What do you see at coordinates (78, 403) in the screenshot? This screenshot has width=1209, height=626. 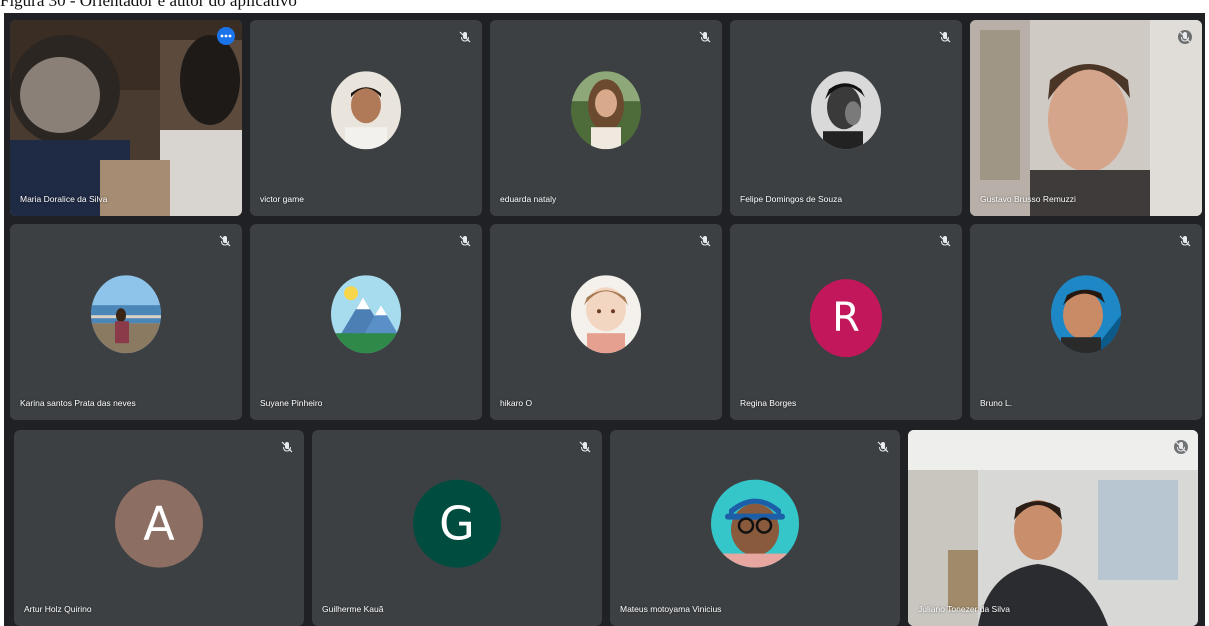 I see `participant-name: Karina santos Prata das neves` at bounding box center [78, 403].